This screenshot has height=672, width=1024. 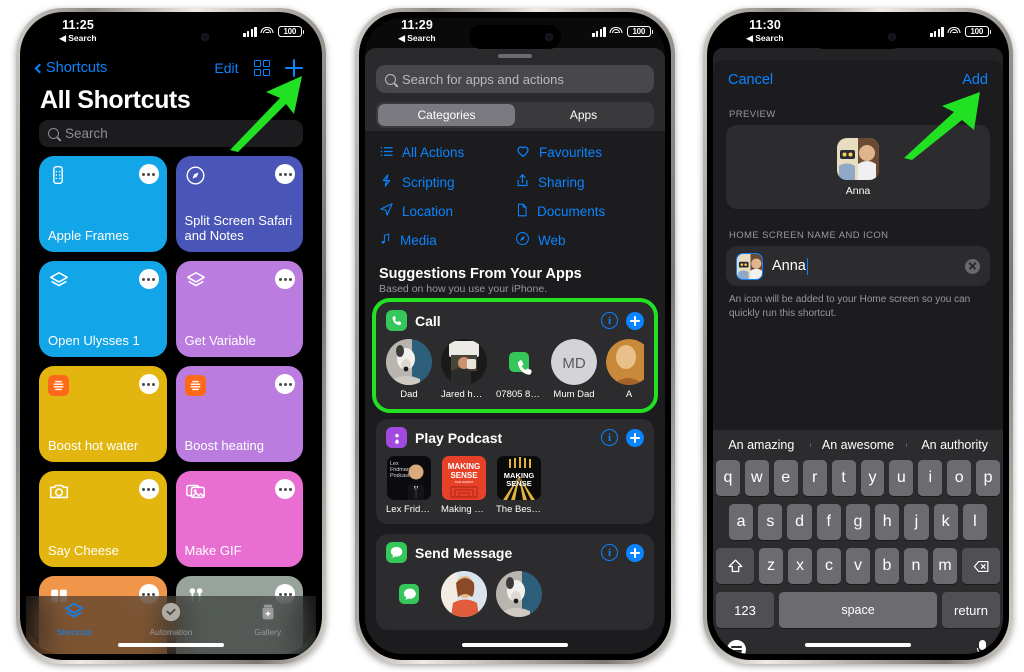 I want to click on back-button: Shortcuts, so click(x=70, y=68).